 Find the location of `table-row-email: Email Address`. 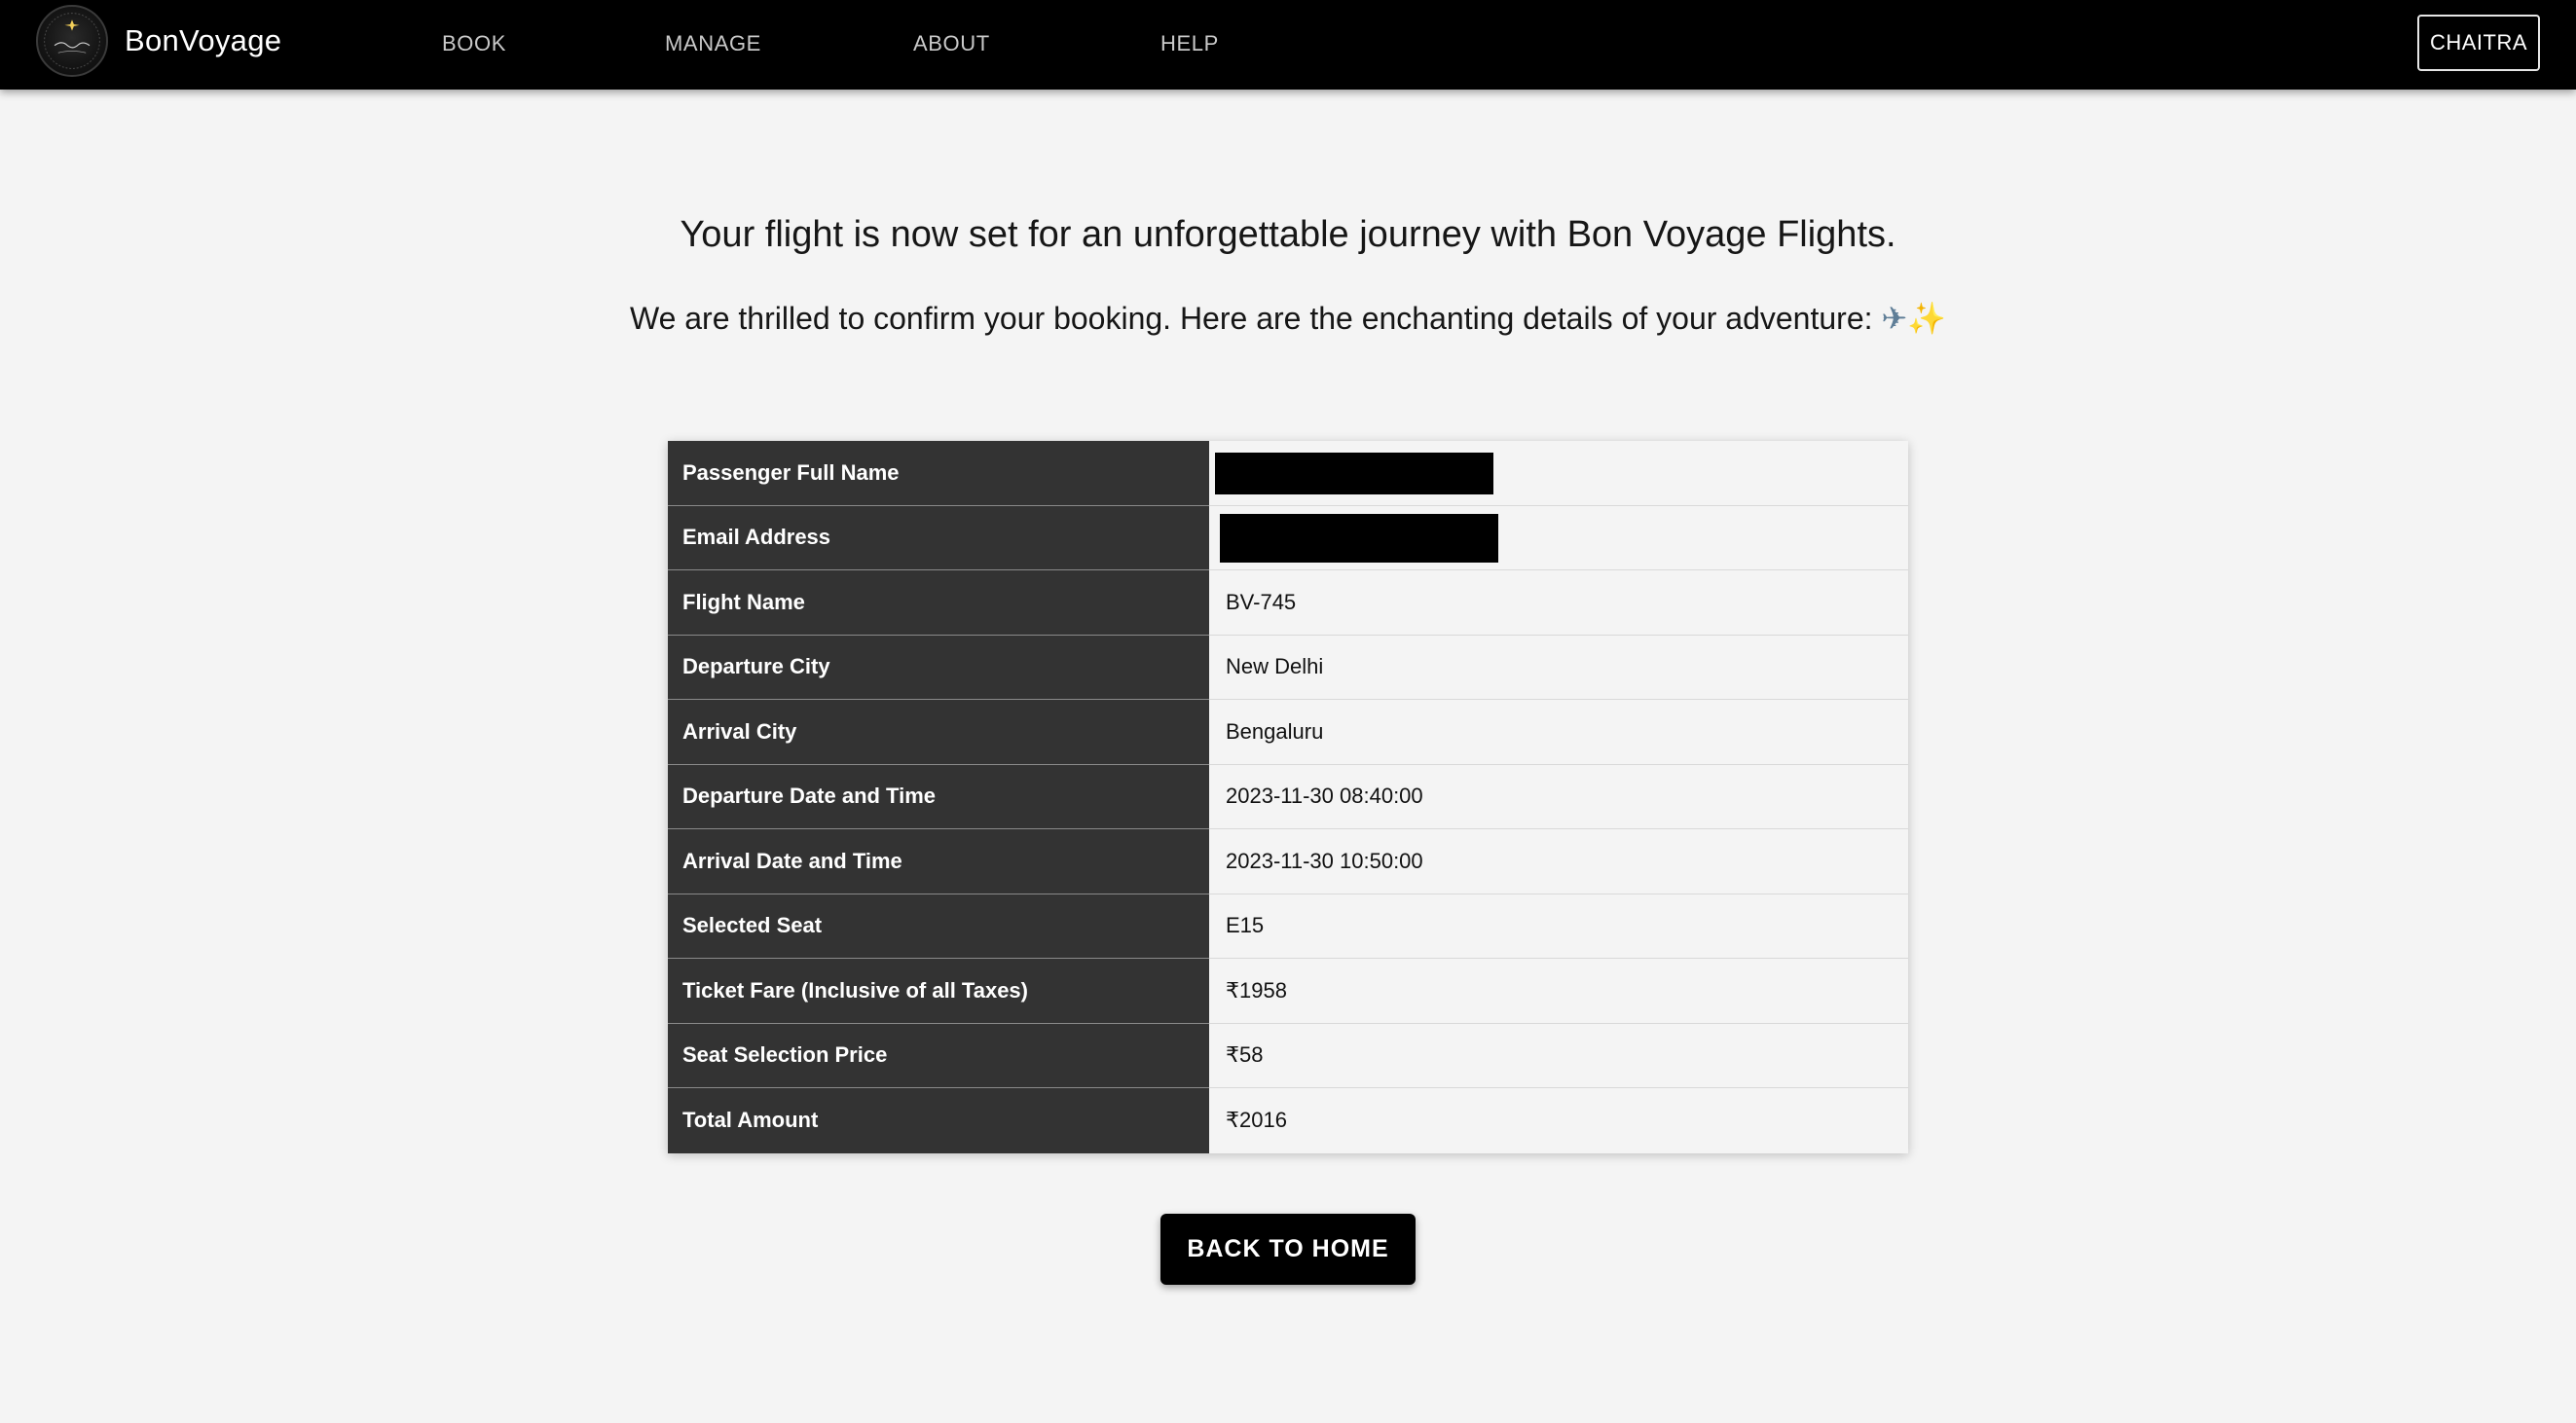

table-row-email: Email Address is located at coordinates (1288, 537).